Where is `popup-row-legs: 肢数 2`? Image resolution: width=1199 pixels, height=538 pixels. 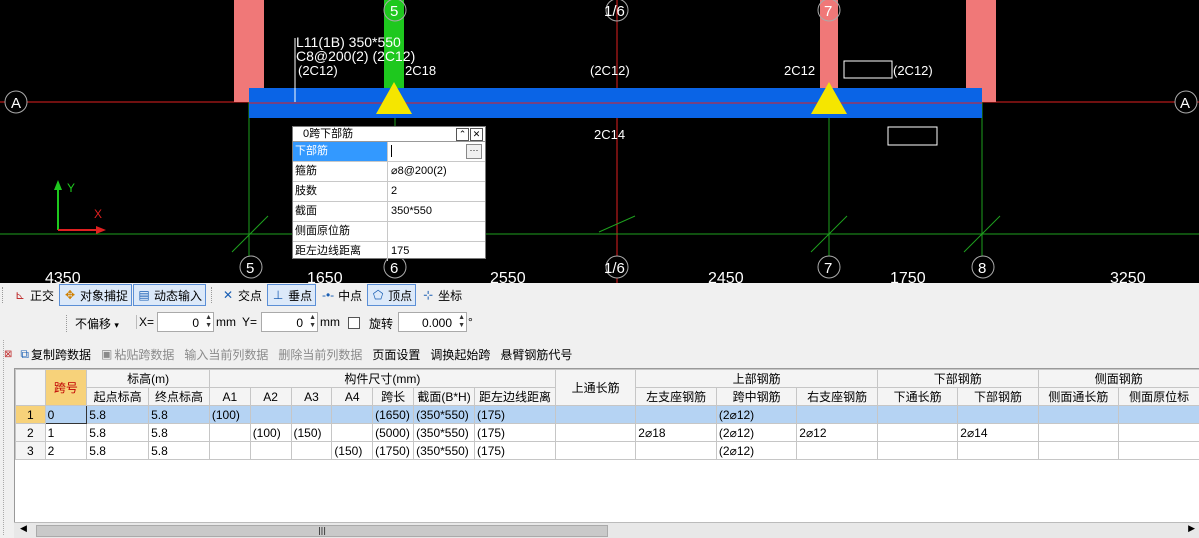
popup-row-legs: 肢数 2 is located at coordinates (389, 192).